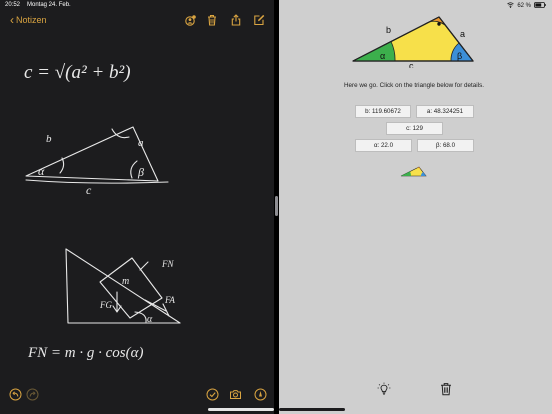  I want to click on back-label: Notizen, so click(31, 20).